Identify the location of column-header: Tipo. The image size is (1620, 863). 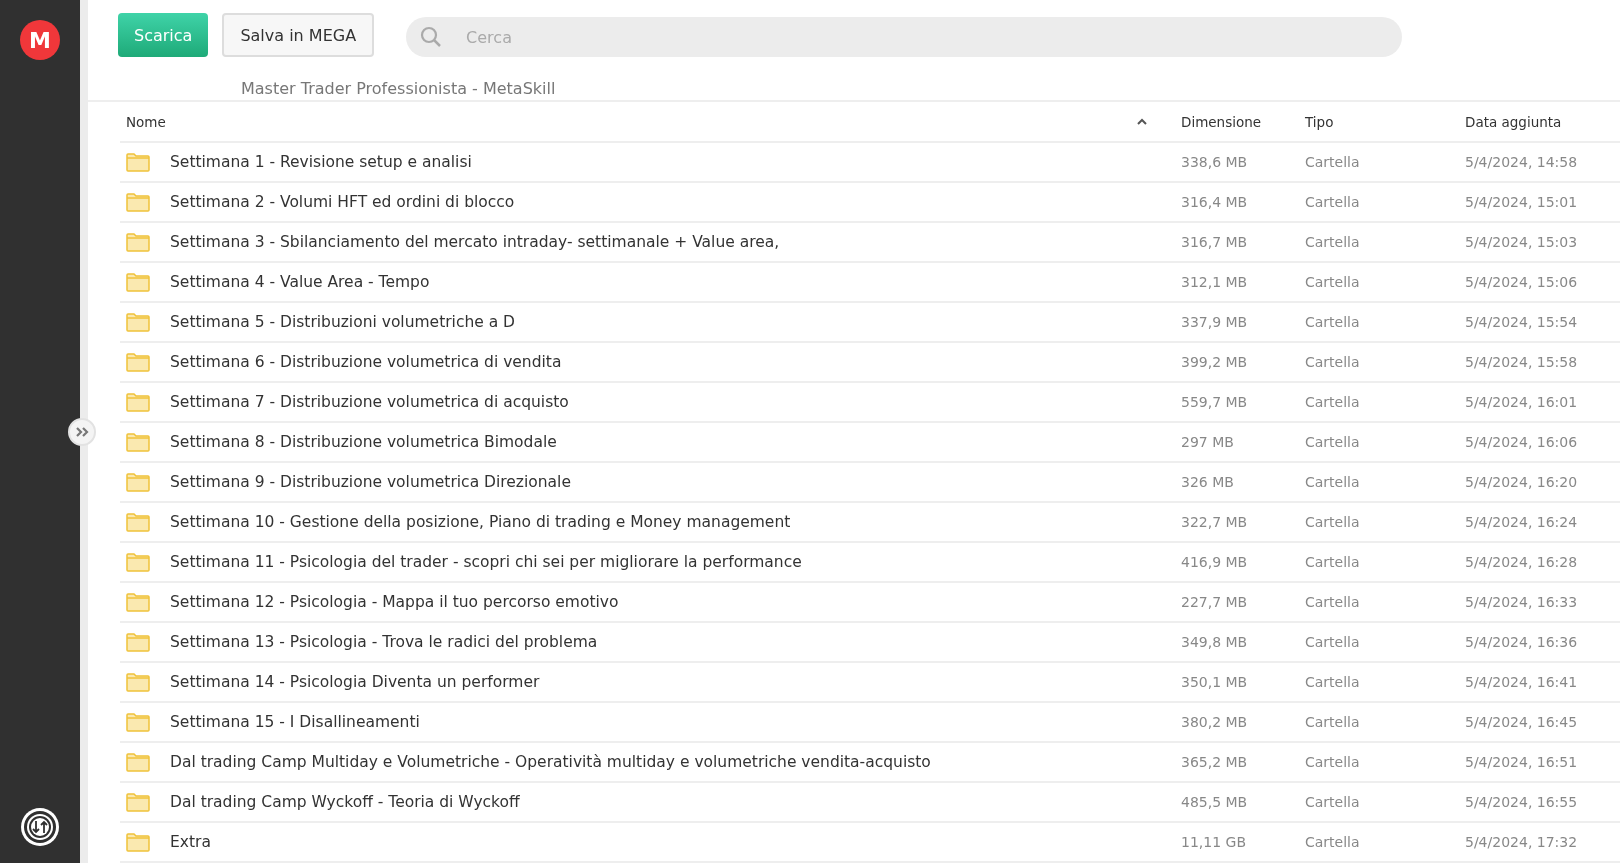
(1385, 121).